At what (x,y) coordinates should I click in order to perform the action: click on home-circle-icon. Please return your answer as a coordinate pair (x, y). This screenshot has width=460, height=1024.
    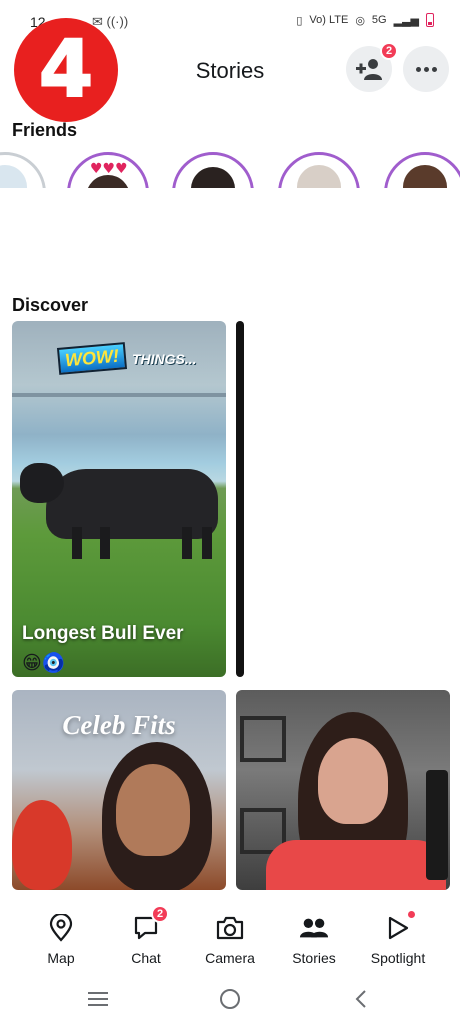
    Looking at the image, I should click on (230, 999).